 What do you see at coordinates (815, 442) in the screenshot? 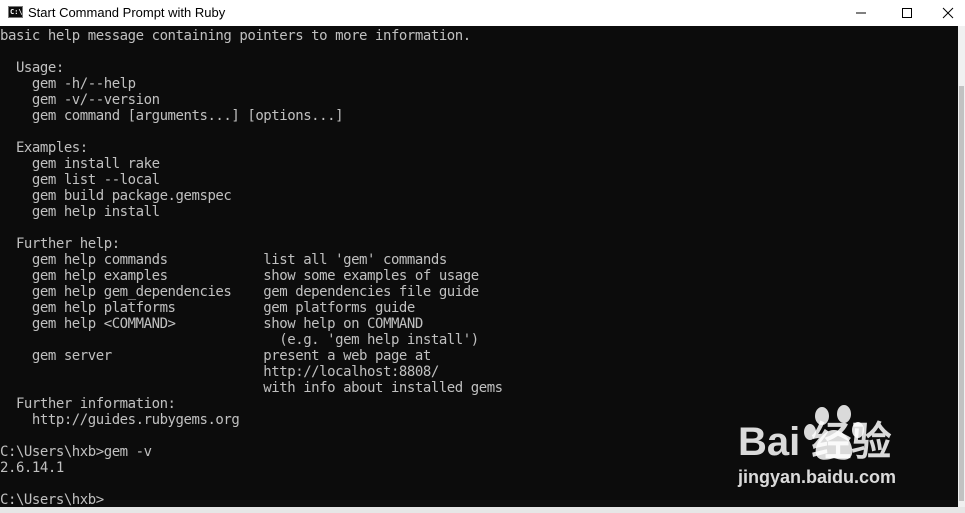
I see `watermark-logo-text: Bai 经验` at bounding box center [815, 442].